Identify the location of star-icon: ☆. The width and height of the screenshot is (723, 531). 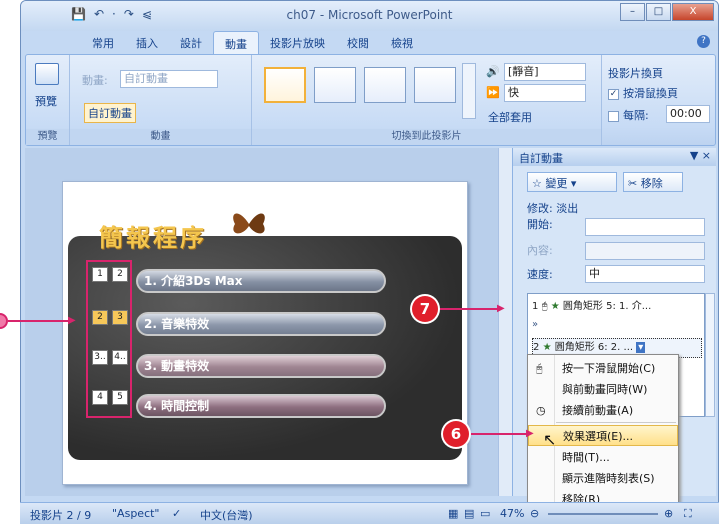
(539, 183).